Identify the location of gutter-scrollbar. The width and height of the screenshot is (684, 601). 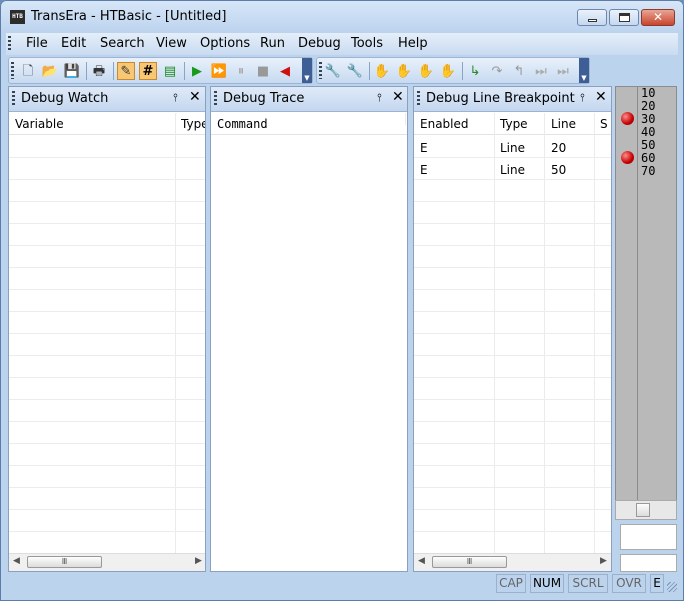
(646, 510).